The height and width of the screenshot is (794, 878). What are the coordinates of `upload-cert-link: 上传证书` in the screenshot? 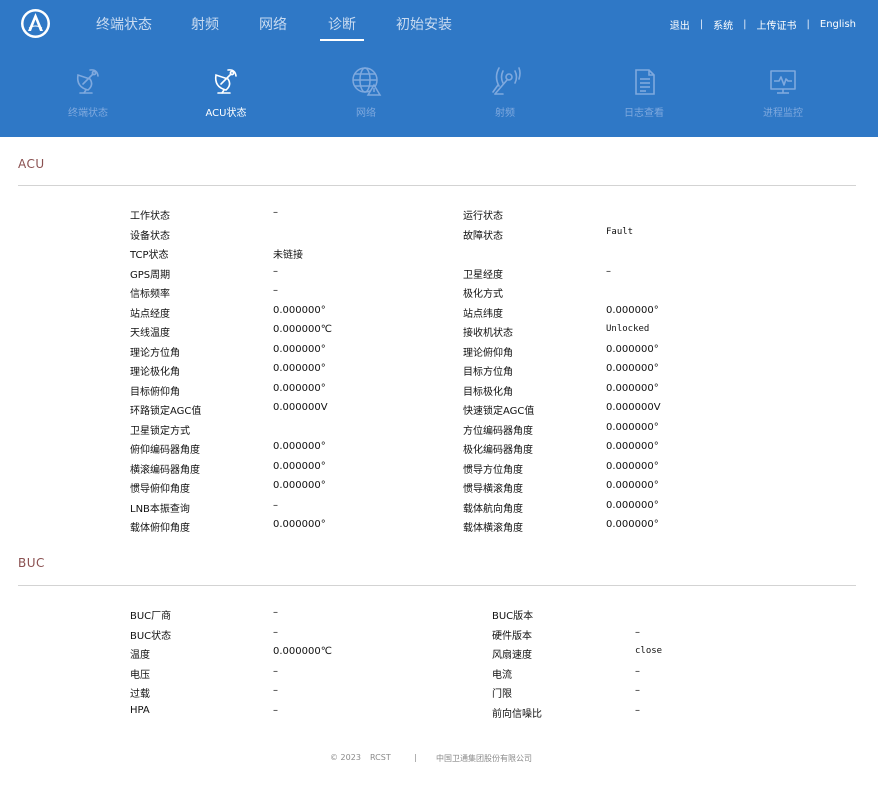 It's located at (777, 24).